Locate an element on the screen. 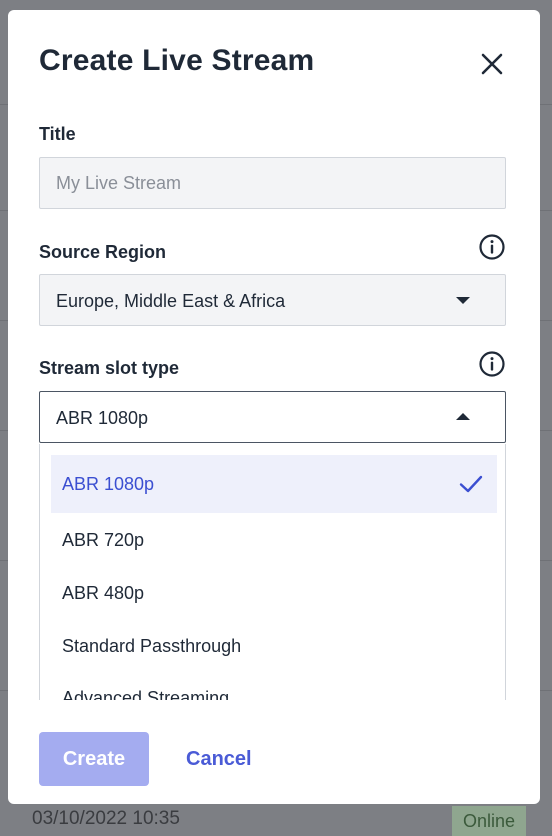  modal-title: Create Live Stream is located at coordinates (177, 60).